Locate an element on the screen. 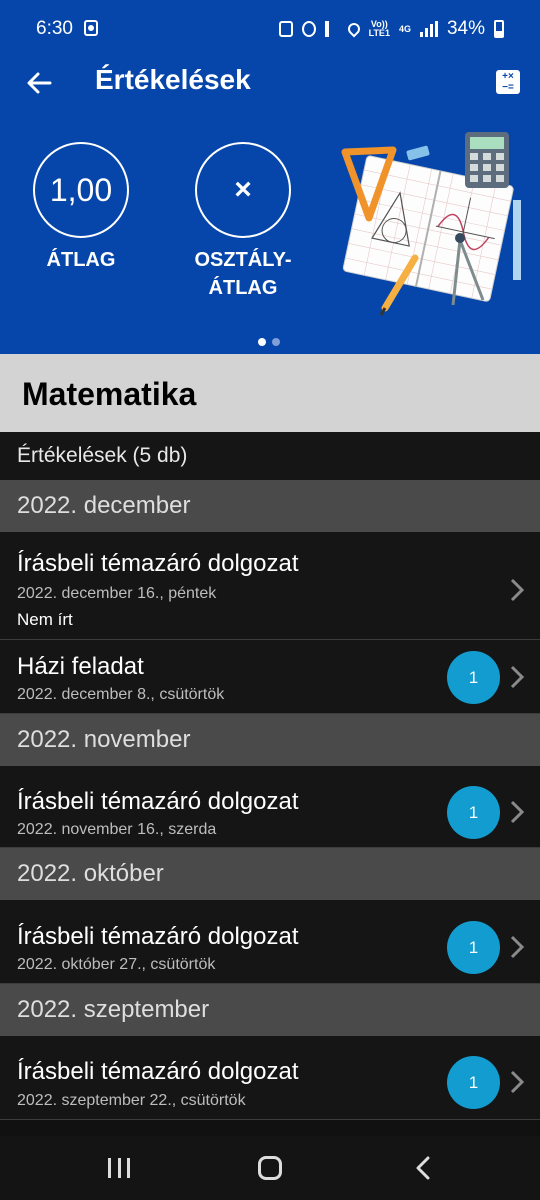 The height and width of the screenshot is (1200, 540). class-average-label-line1: OSZTÁLY- is located at coordinates (243, 260).